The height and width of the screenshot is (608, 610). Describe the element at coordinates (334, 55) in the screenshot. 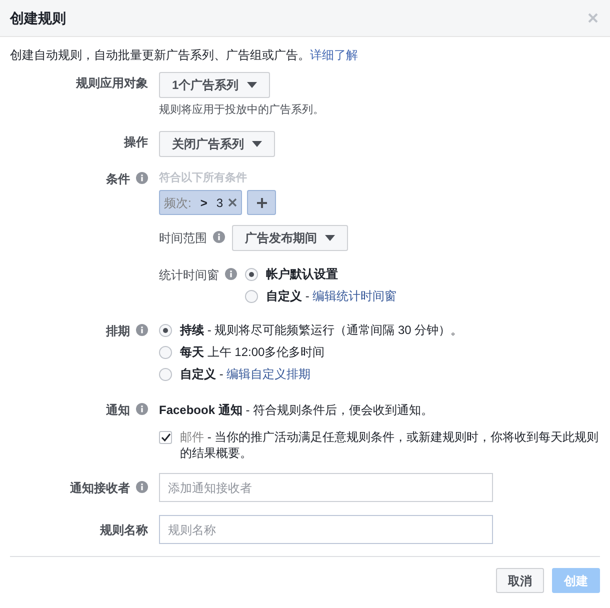

I see `learn-more-link: 详细了解` at that location.